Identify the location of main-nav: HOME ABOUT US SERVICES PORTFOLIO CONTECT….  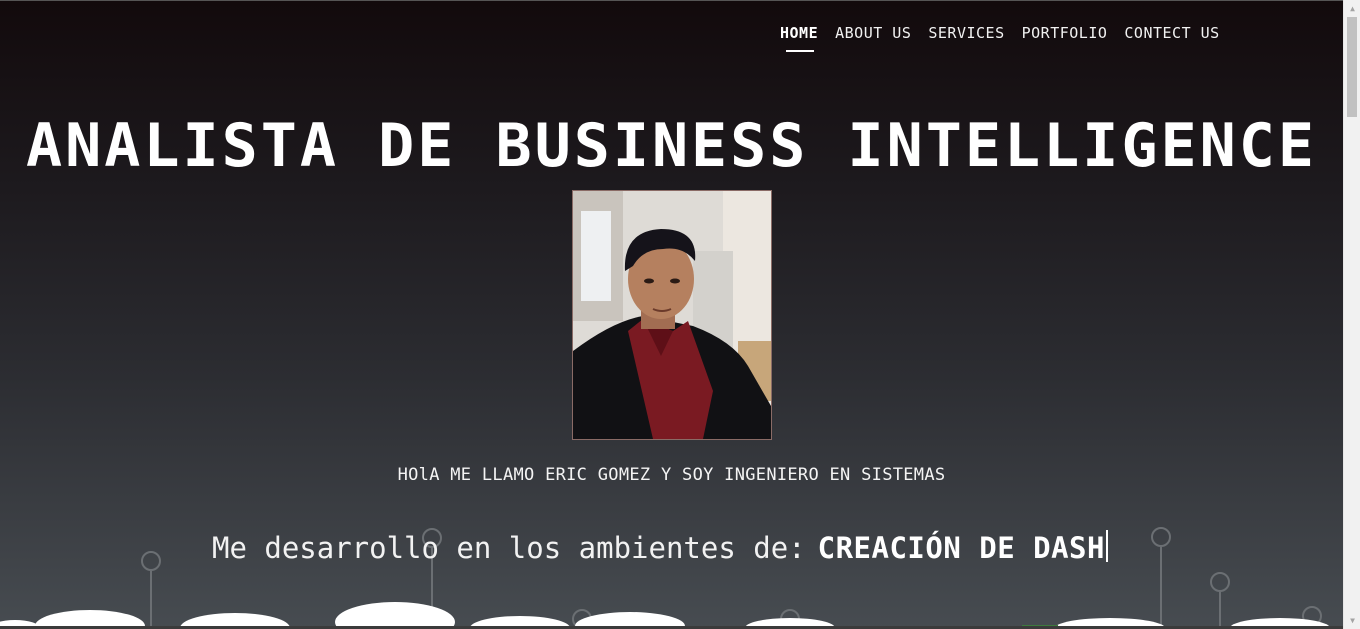
(1000, 37).